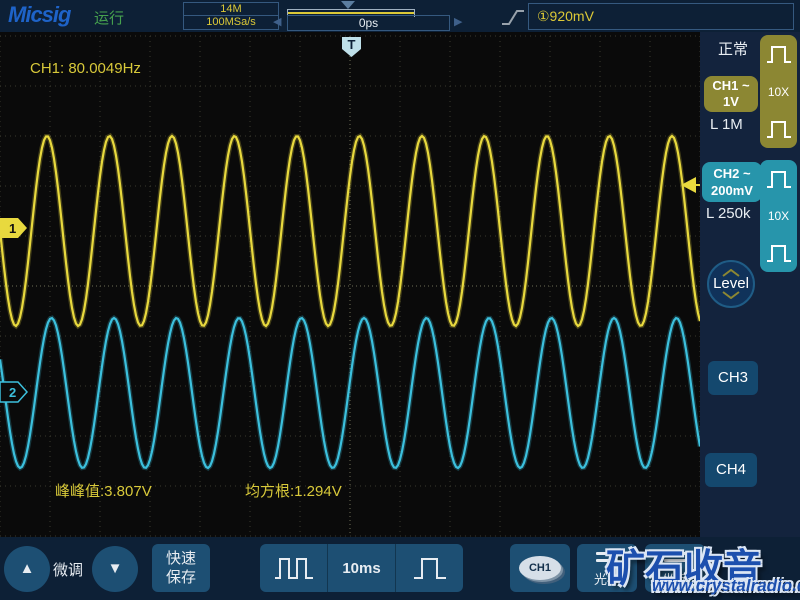 This screenshot has width=800, height=600. What do you see at coordinates (732, 190) in the screenshot?
I see `ch2-scale: 200mV` at bounding box center [732, 190].